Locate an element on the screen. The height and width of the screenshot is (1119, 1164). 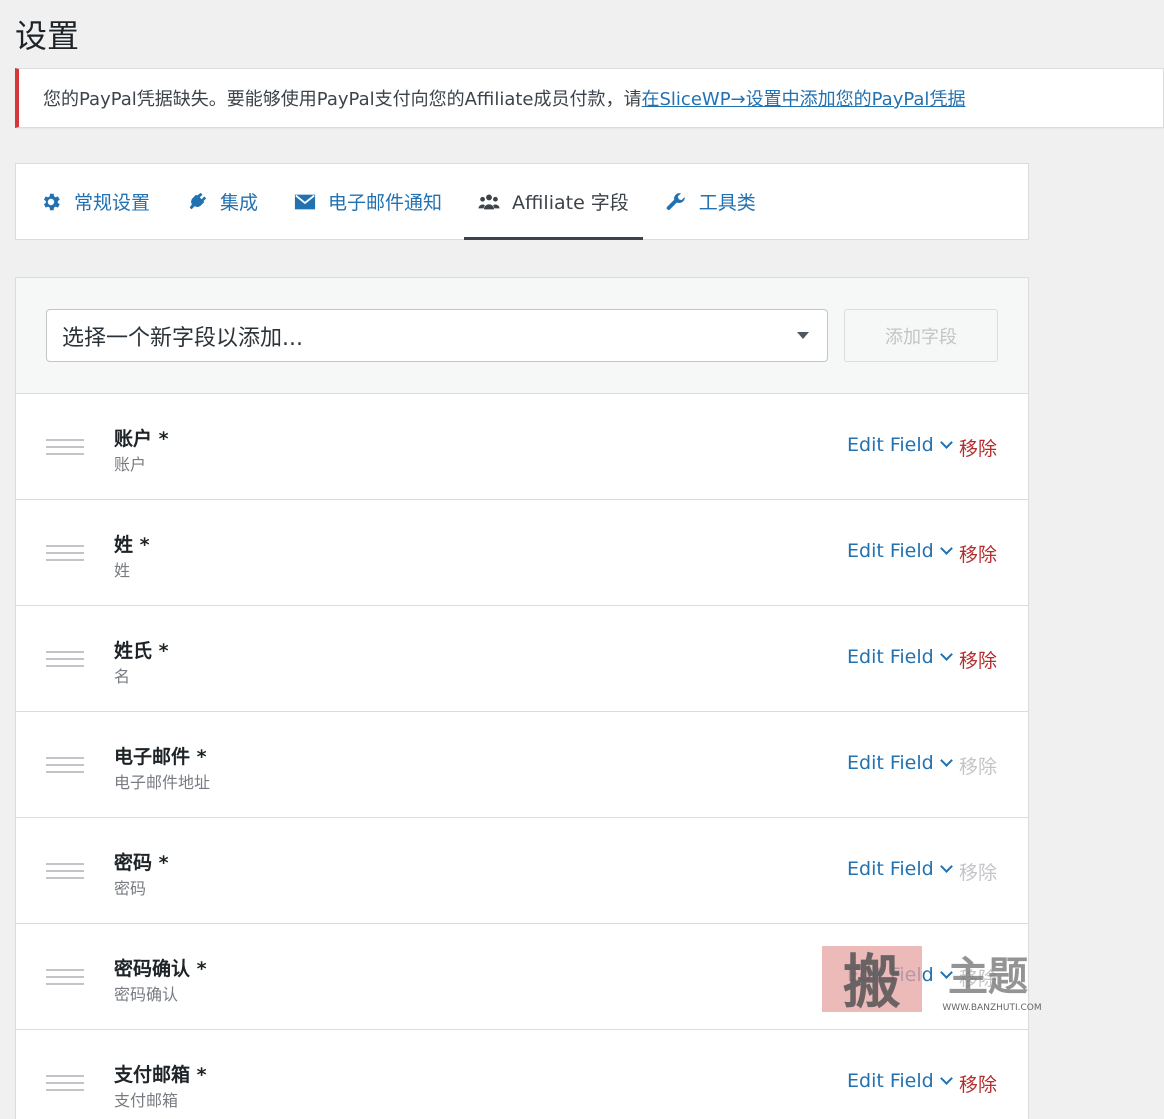
envelope-icon is located at coordinates (305, 202).